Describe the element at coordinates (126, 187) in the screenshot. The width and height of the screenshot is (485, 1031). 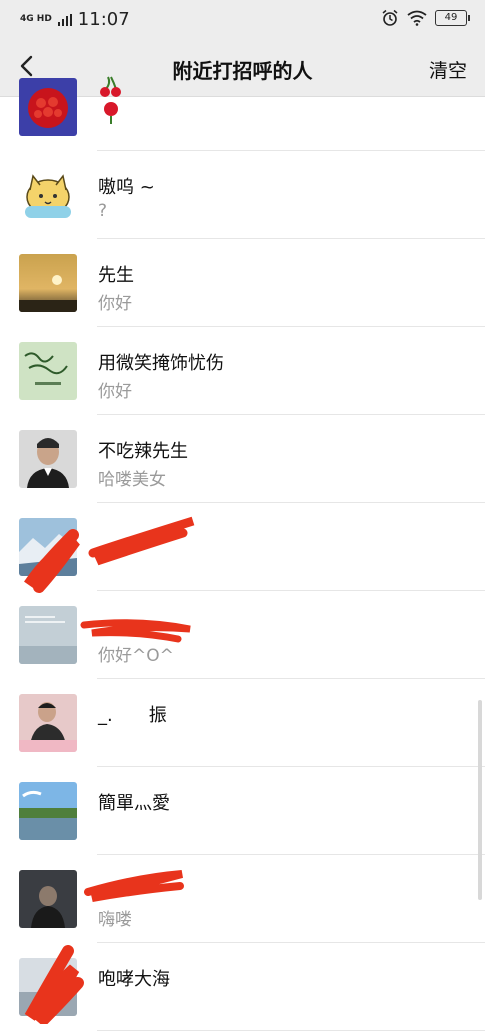
I see `contact-name: 嗷呜 ~` at that location.